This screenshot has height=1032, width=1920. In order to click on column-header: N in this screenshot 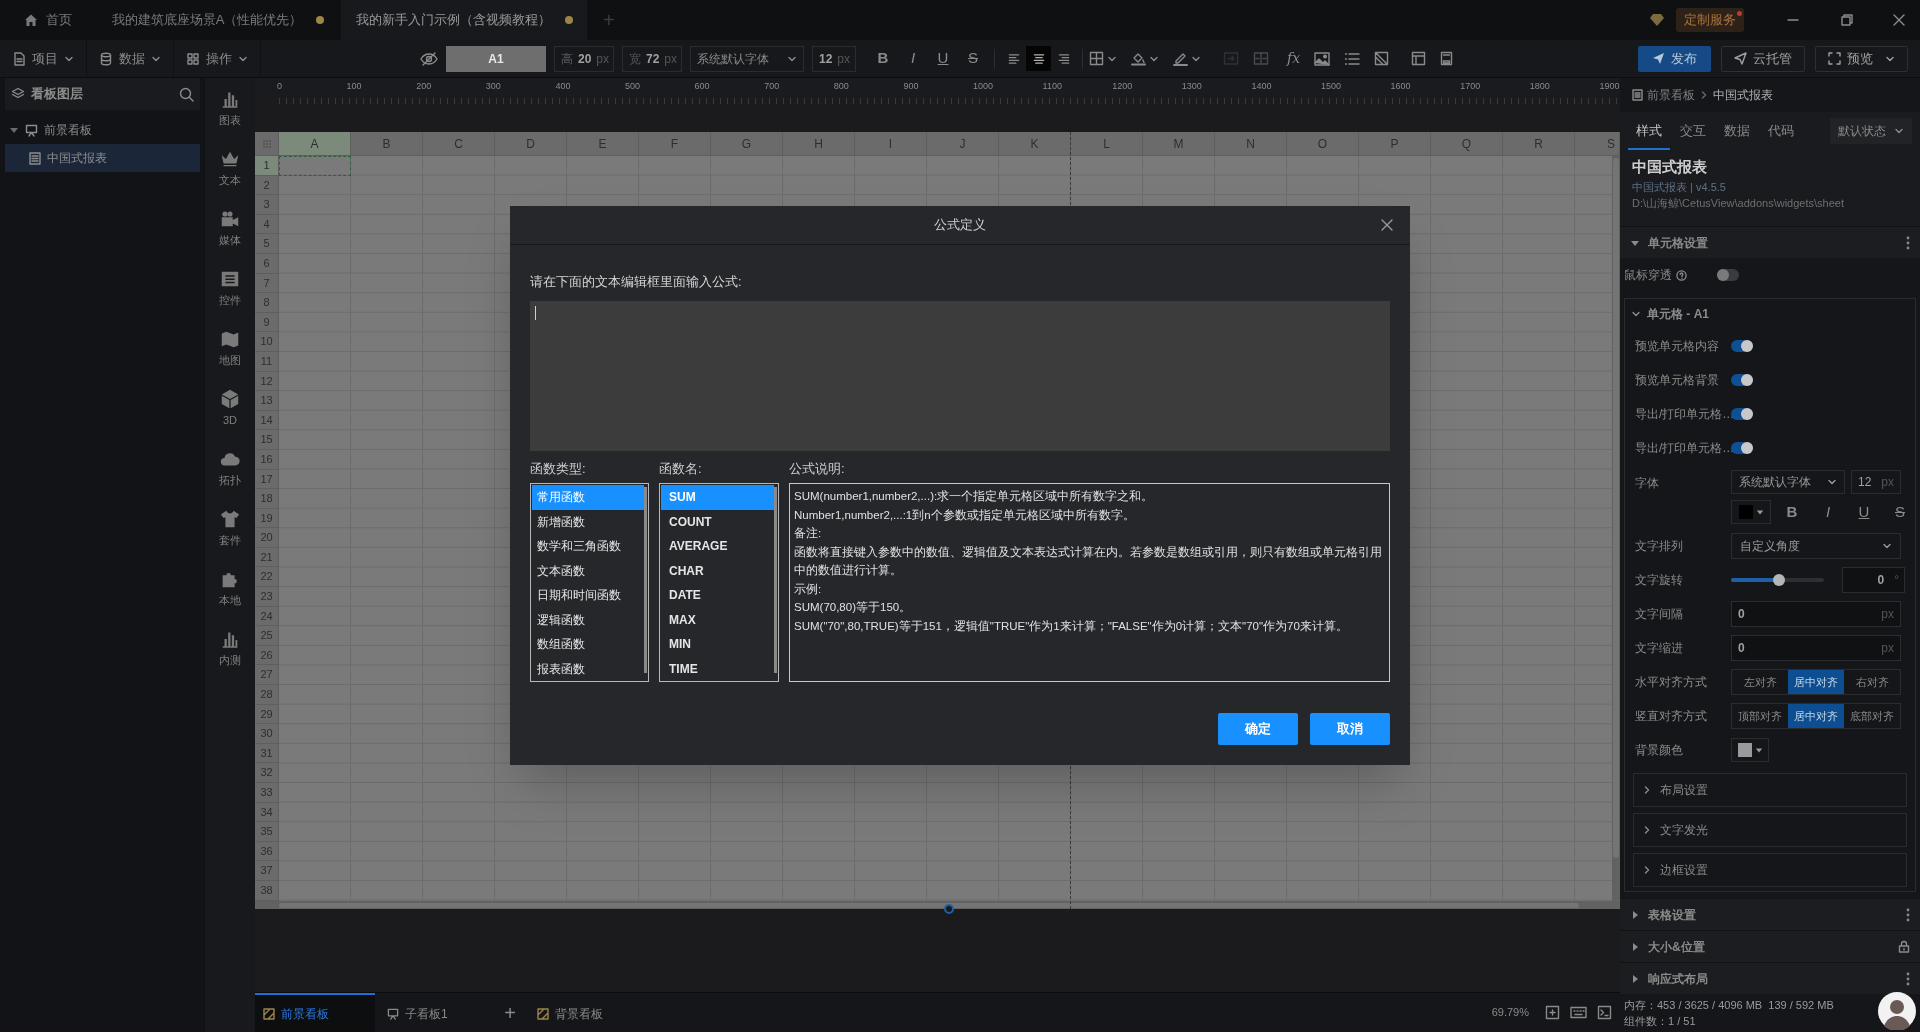, I will do `click(1251, 143)`.